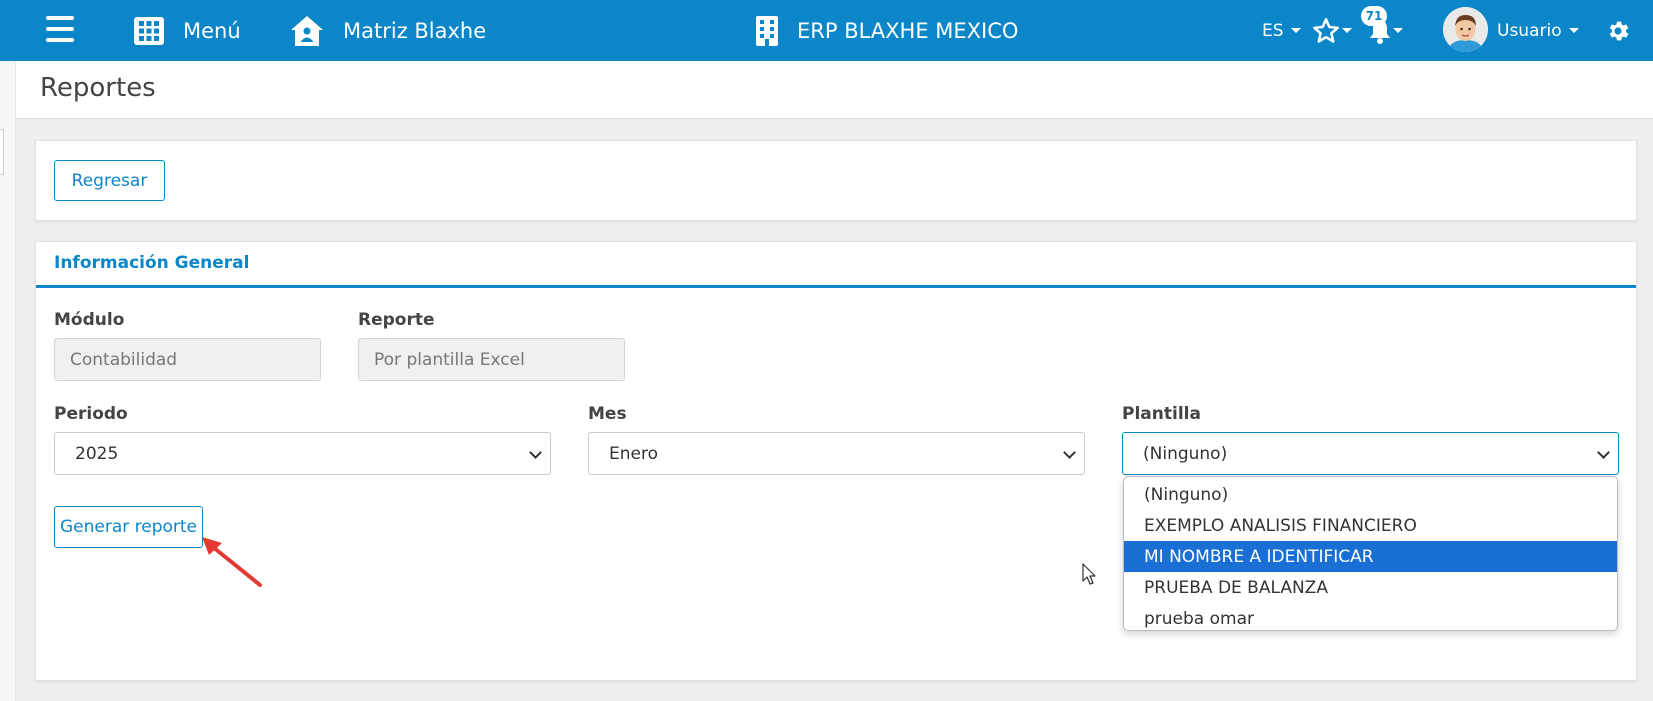 The image size is (1653, 701). I want to click on grid-icon, so click(149, 30).